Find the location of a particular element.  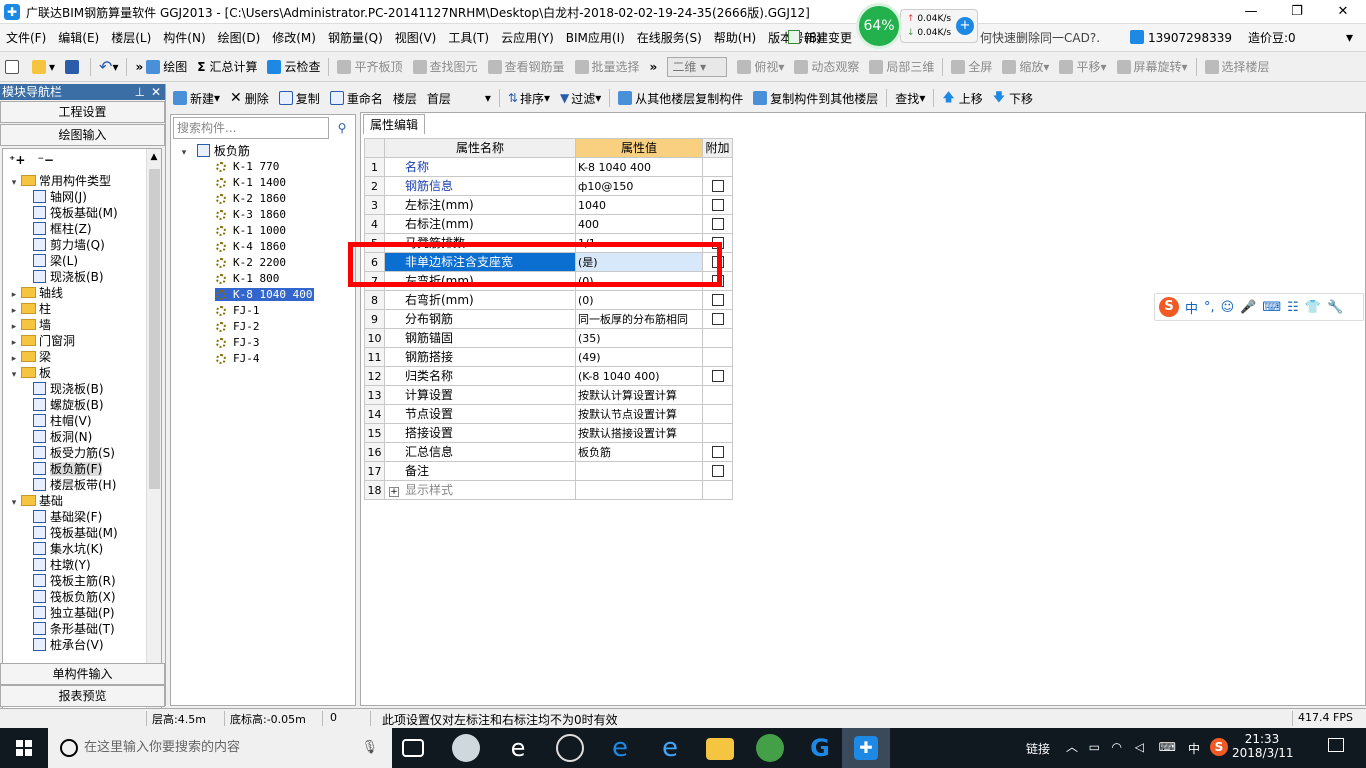

shirt-icon: 👕 is located at coordinates (1313, 307).